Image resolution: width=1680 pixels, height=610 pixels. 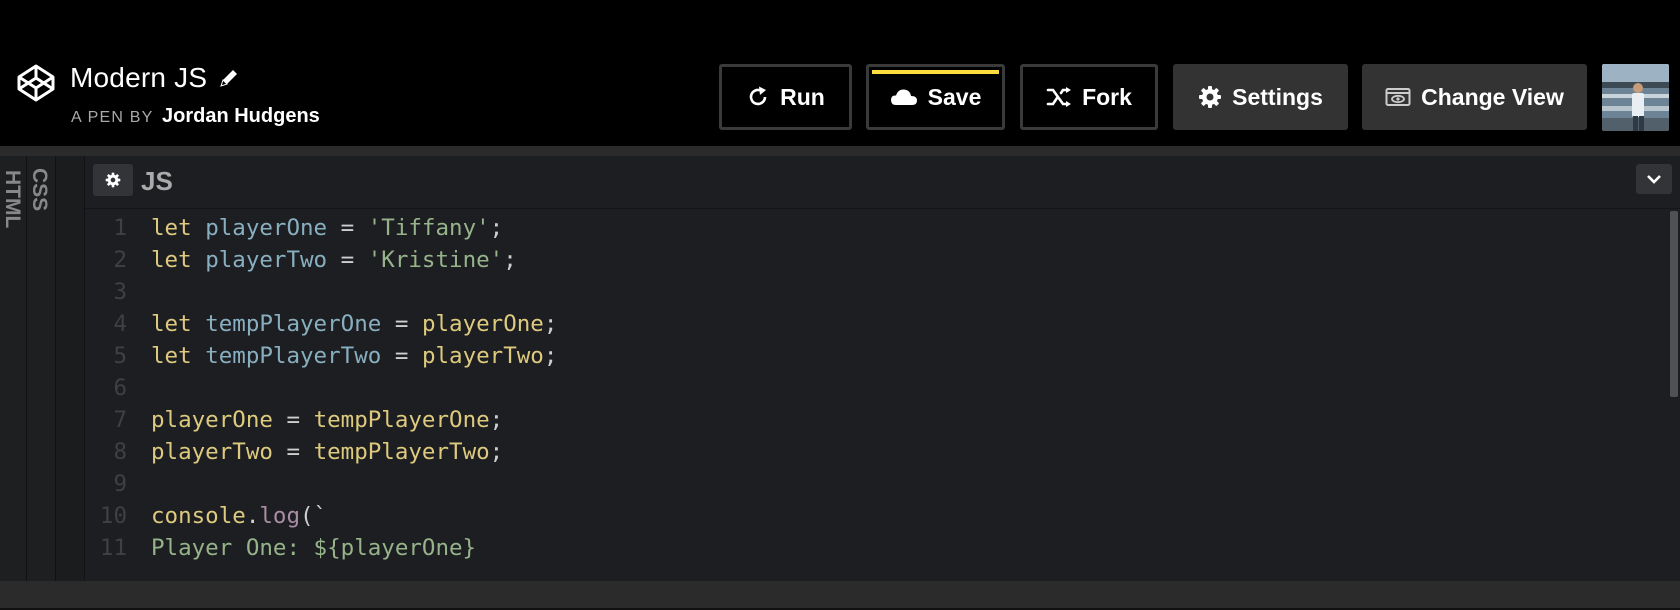 What do you see at coordinates (241, 116) in the screenshot?
I see `author-link: Jordan Hudgens` at bounding box center [241, 116].